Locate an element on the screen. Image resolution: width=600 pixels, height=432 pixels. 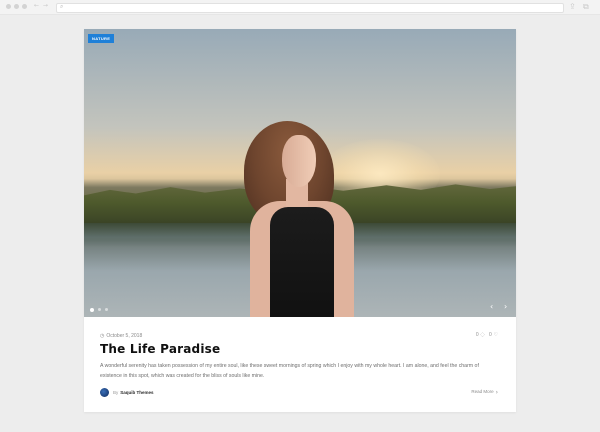
slider-pagination is located at coordinates (99, 309).